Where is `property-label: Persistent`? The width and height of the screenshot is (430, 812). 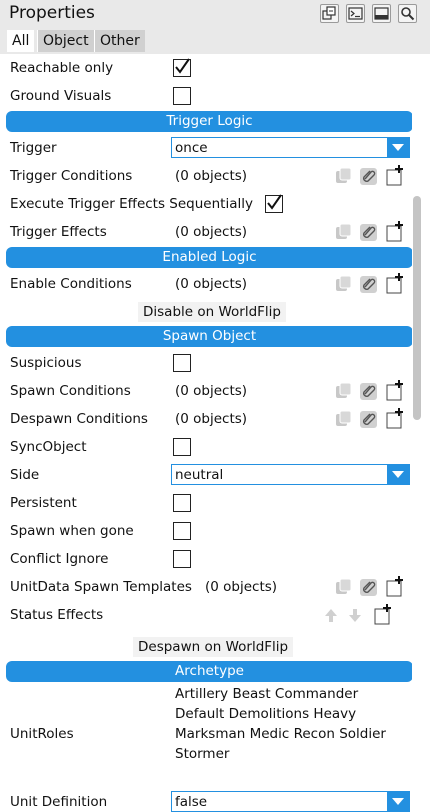
property-label: Persistent is located at coordinates (43, 503).